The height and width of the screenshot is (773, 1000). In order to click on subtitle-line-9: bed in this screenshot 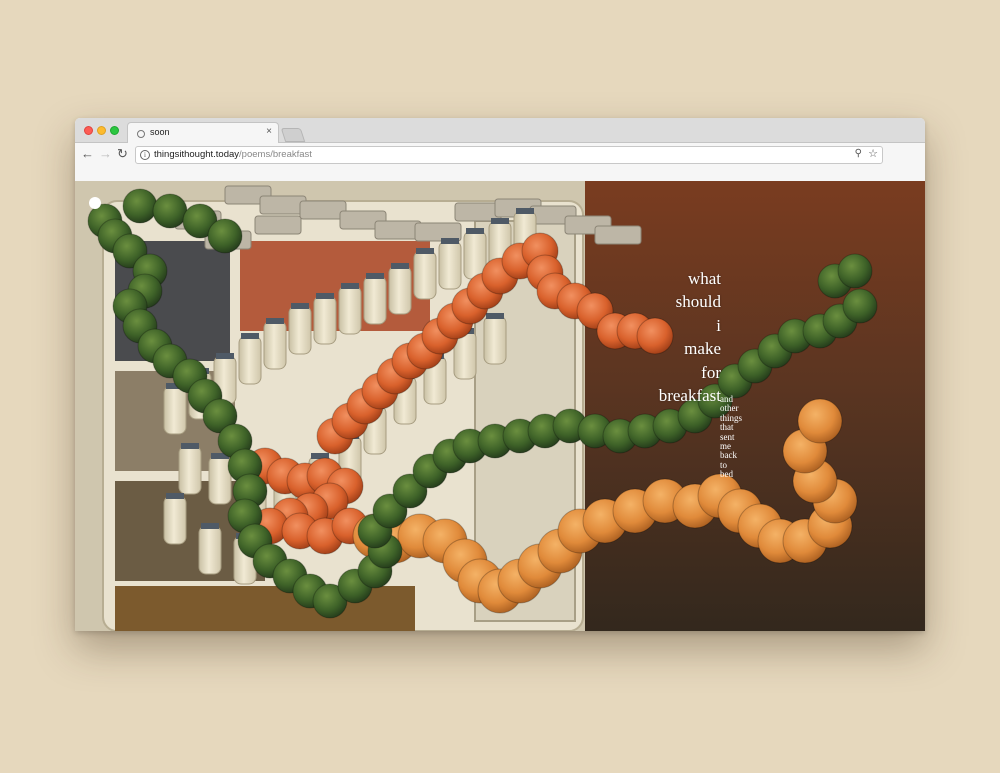, I will do `click(726, 474)`.